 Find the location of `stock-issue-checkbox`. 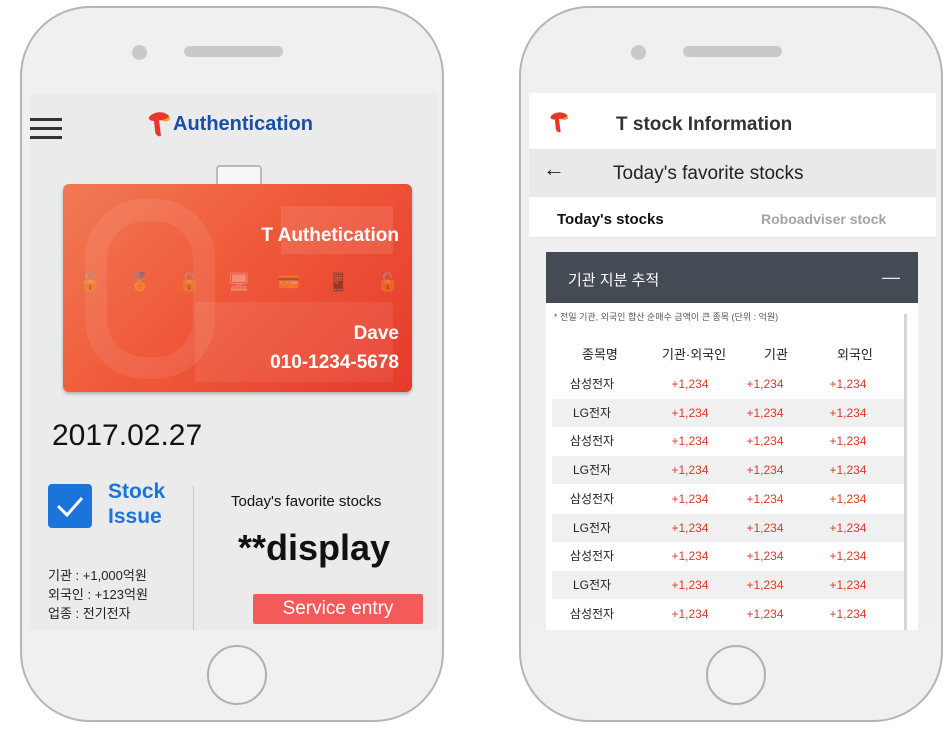

stock-issue-checkbox is located at coordinates (70, 506).